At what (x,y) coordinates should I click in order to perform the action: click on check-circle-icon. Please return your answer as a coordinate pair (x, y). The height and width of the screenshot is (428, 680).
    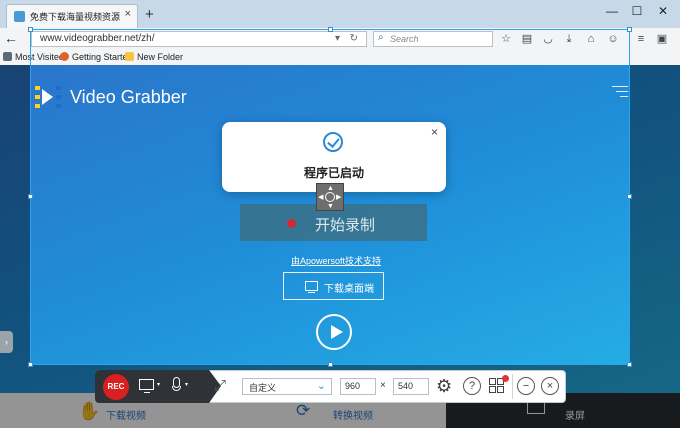
    Looking at the image, I should click on (333, 142).